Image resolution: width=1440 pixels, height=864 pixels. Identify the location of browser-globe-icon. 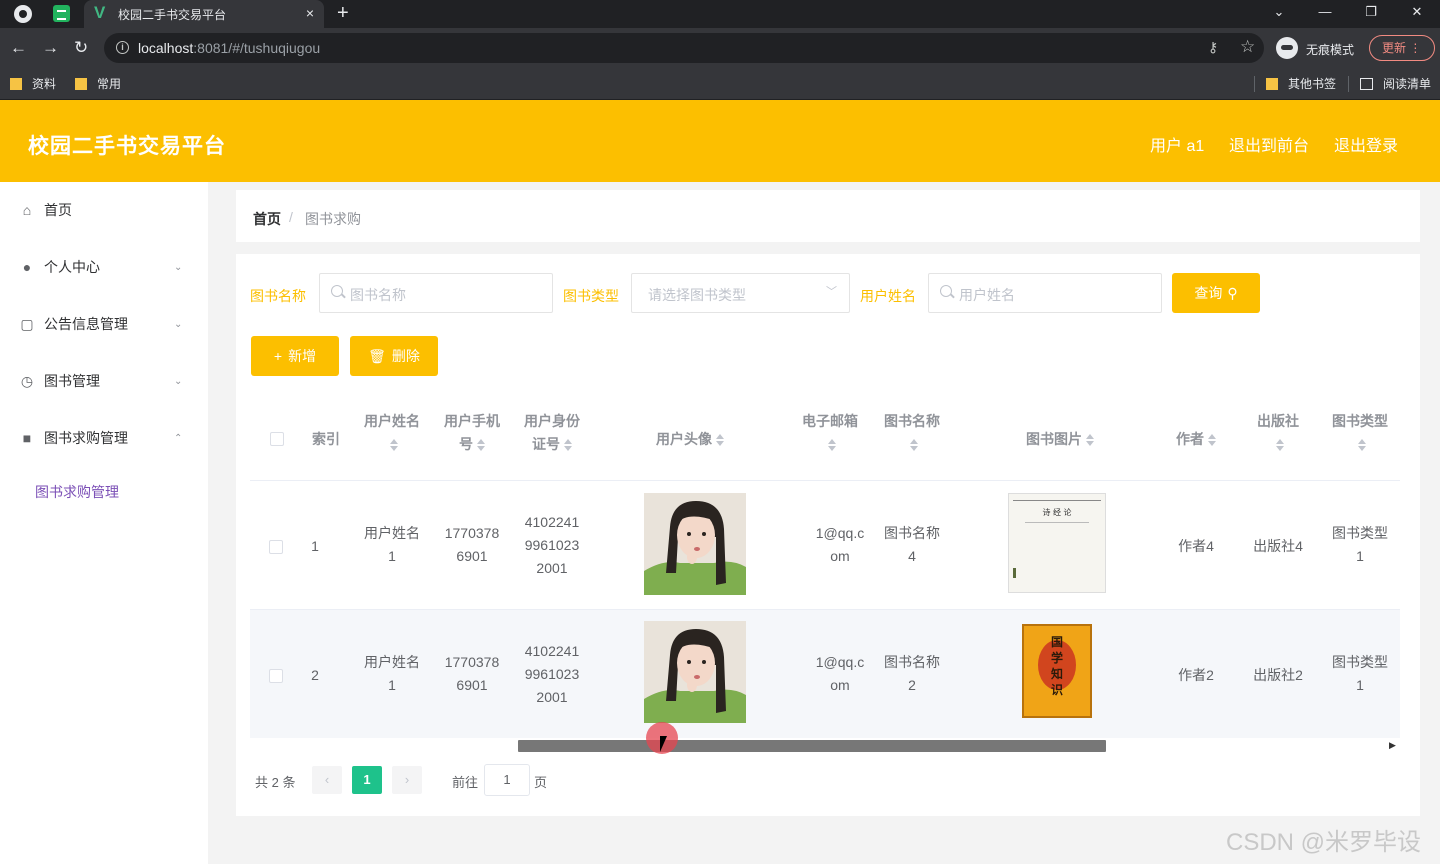
(23, 14).